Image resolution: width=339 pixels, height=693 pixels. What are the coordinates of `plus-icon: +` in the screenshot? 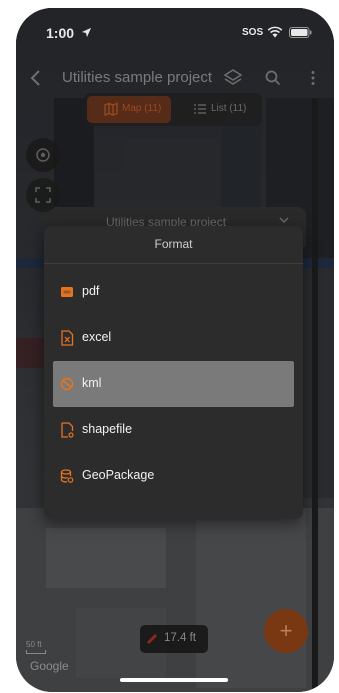 It's located at (286, 630).